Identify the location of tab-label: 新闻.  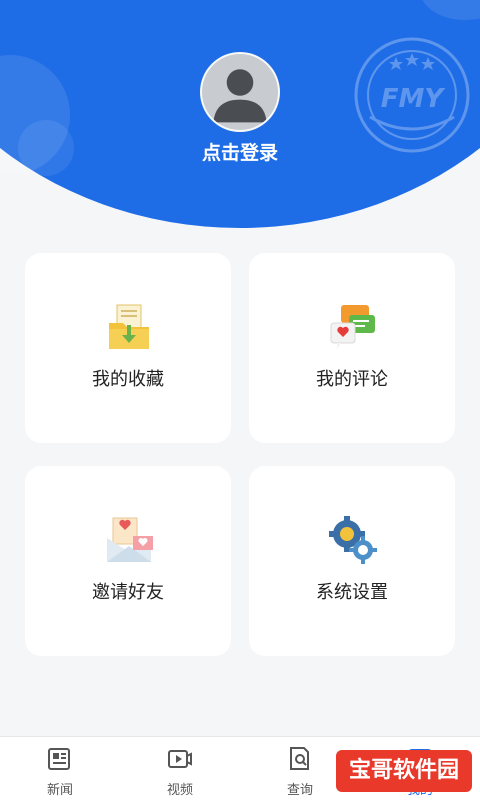
(59, 790).